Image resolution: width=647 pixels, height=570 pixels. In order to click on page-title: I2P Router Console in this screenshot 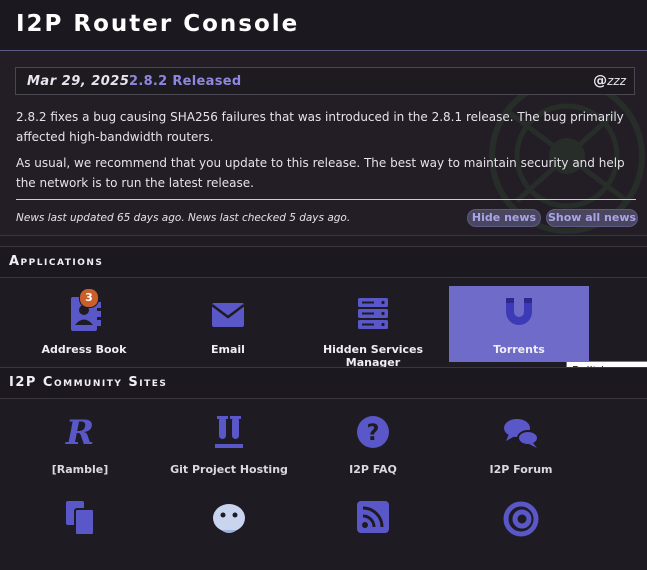, I will do `click(158, 24)`.